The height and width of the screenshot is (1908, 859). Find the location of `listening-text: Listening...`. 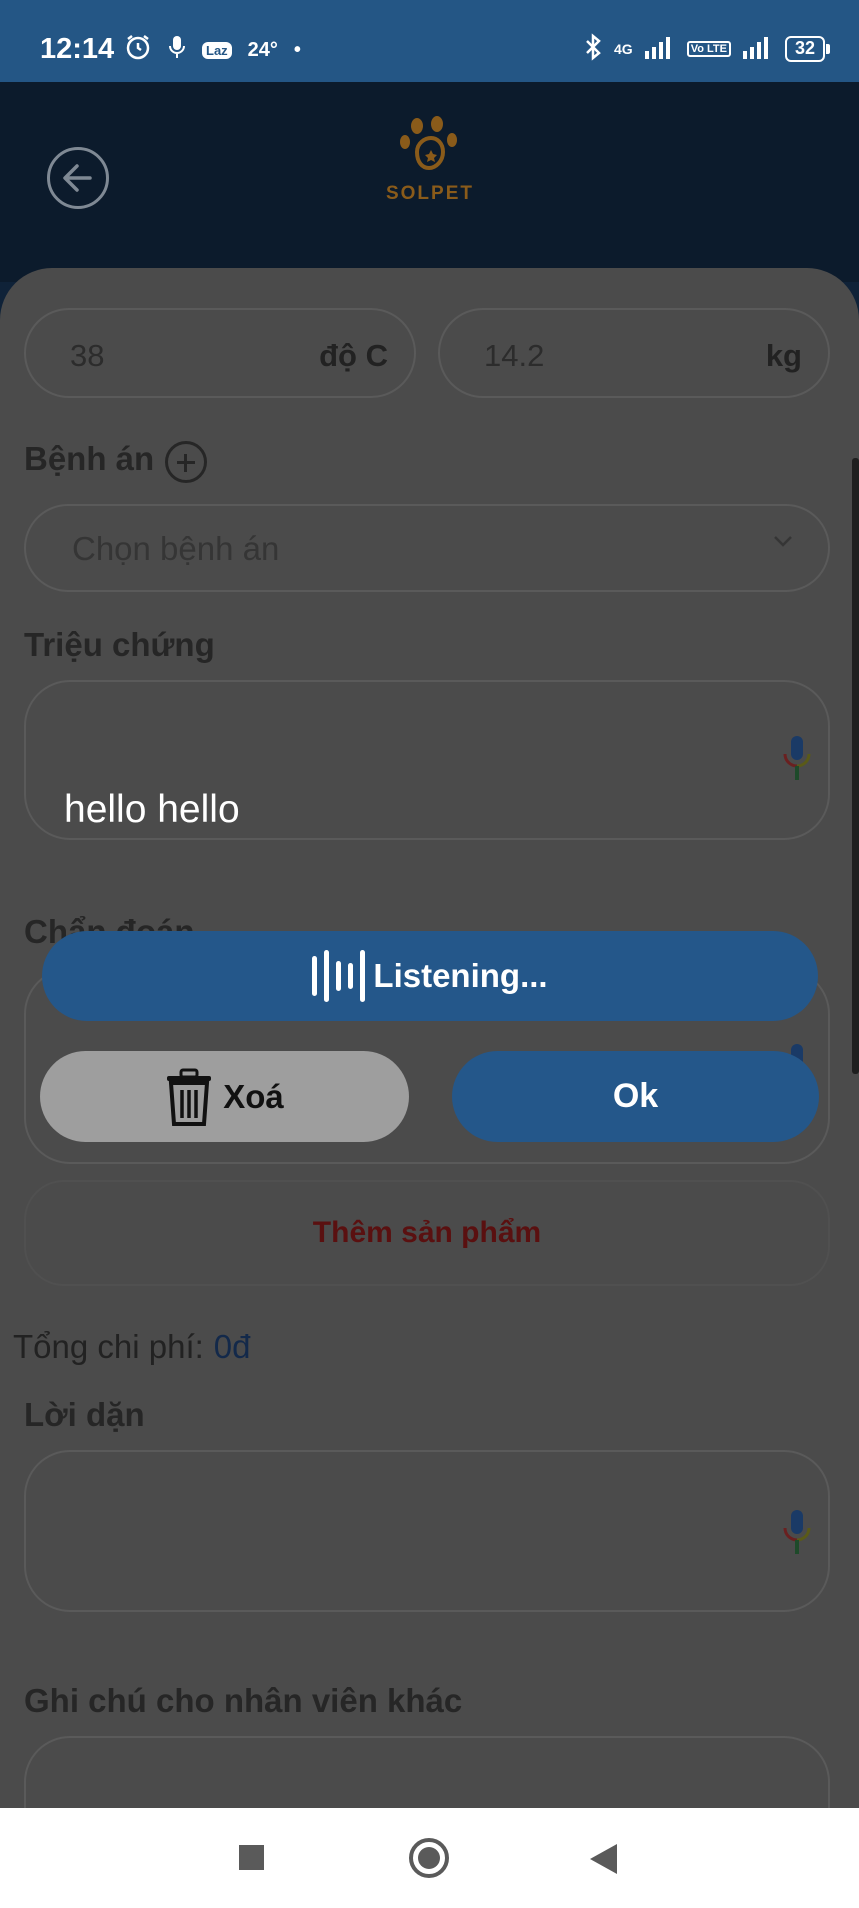

listening-text: Listening... is located at coordinates (460, 975).